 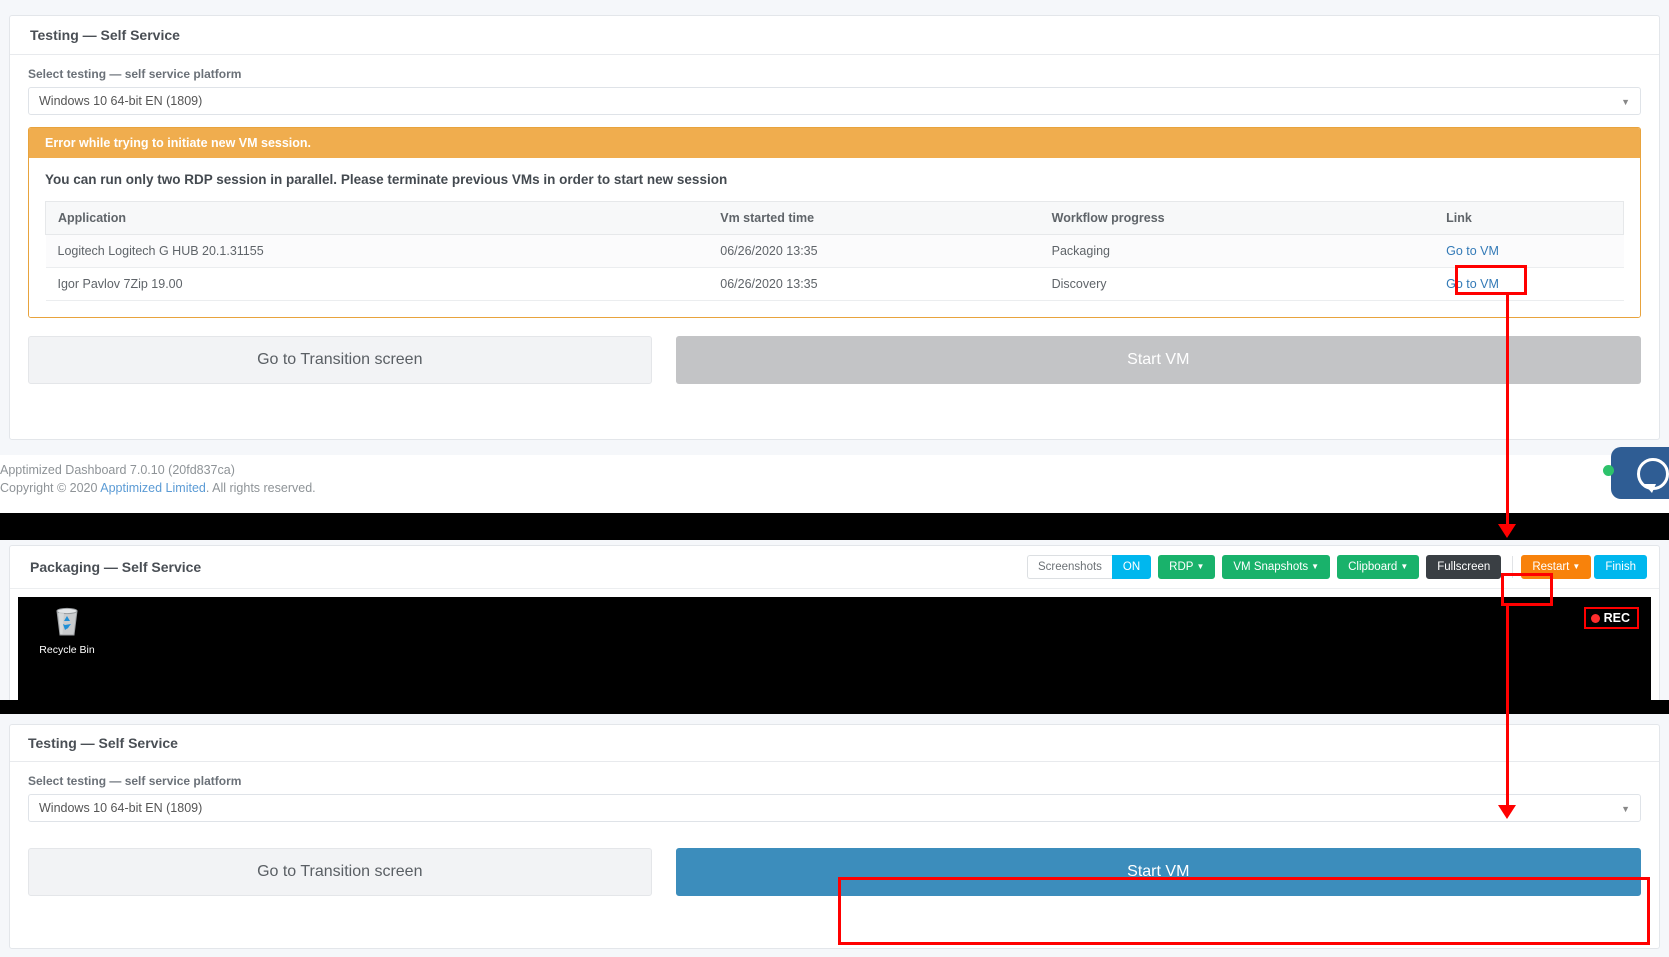 I want to click on vm-remote-desktop: Recycle Bin REC, so click(x=834, y=651).